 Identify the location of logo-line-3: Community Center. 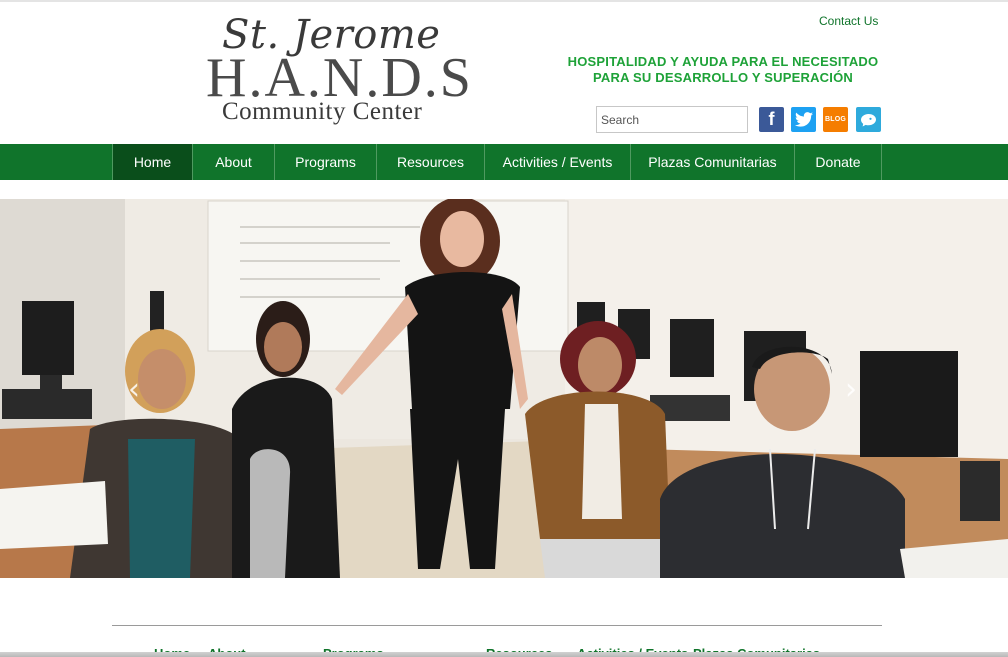
(322, 111).